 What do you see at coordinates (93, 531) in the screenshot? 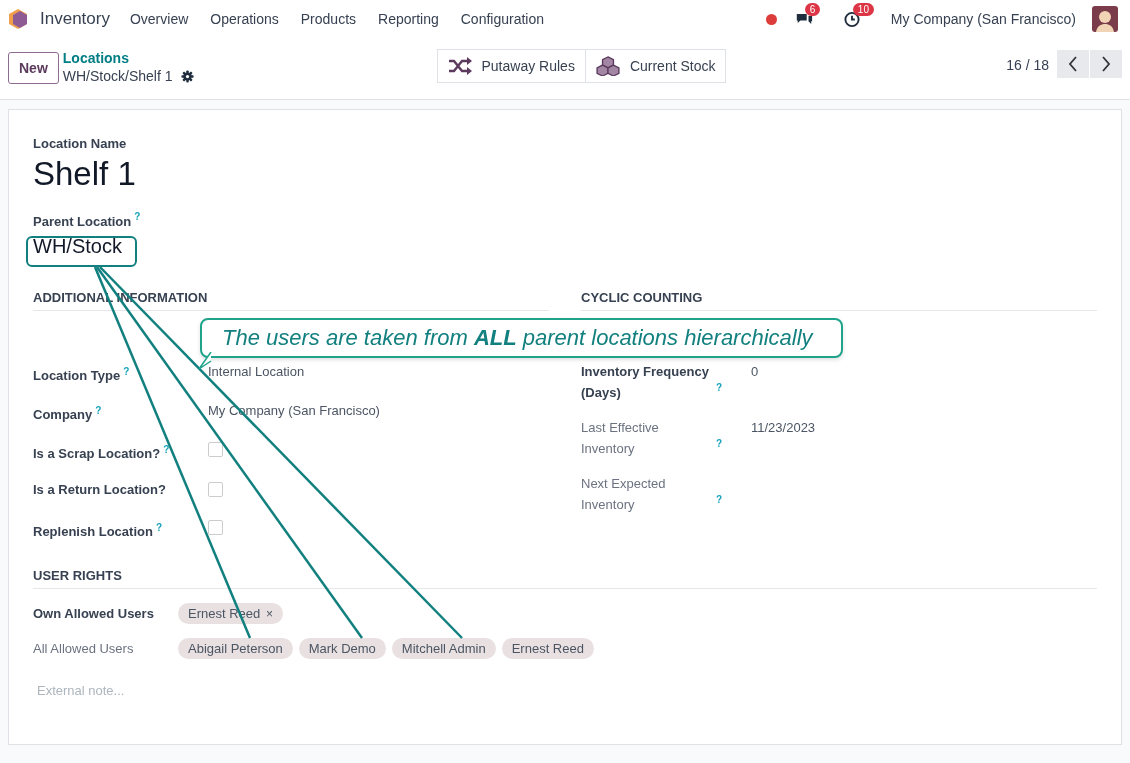
I see `field-label: Replenish Location` at bounding box center [93, 531].